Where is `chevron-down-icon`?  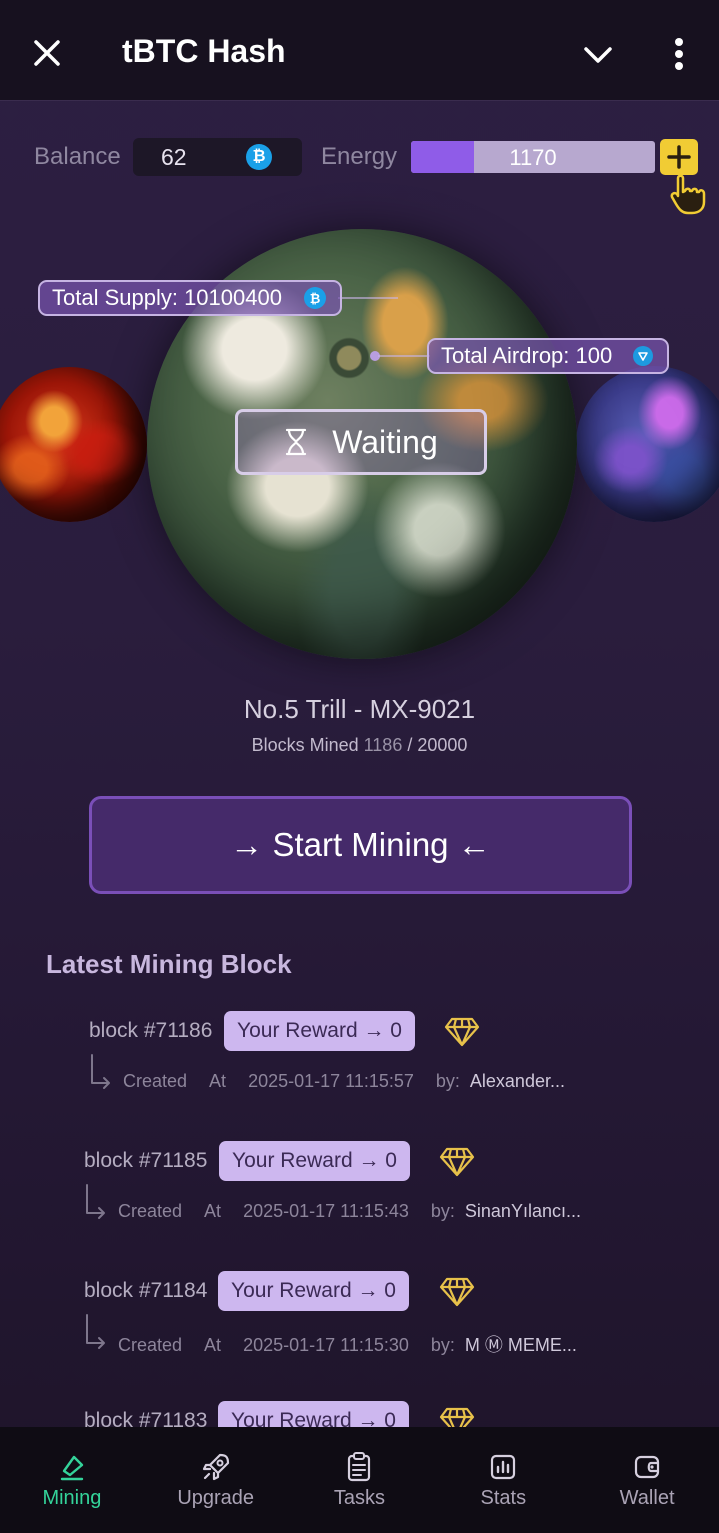
chevron-down-icon is located at coordinates (598, 55).